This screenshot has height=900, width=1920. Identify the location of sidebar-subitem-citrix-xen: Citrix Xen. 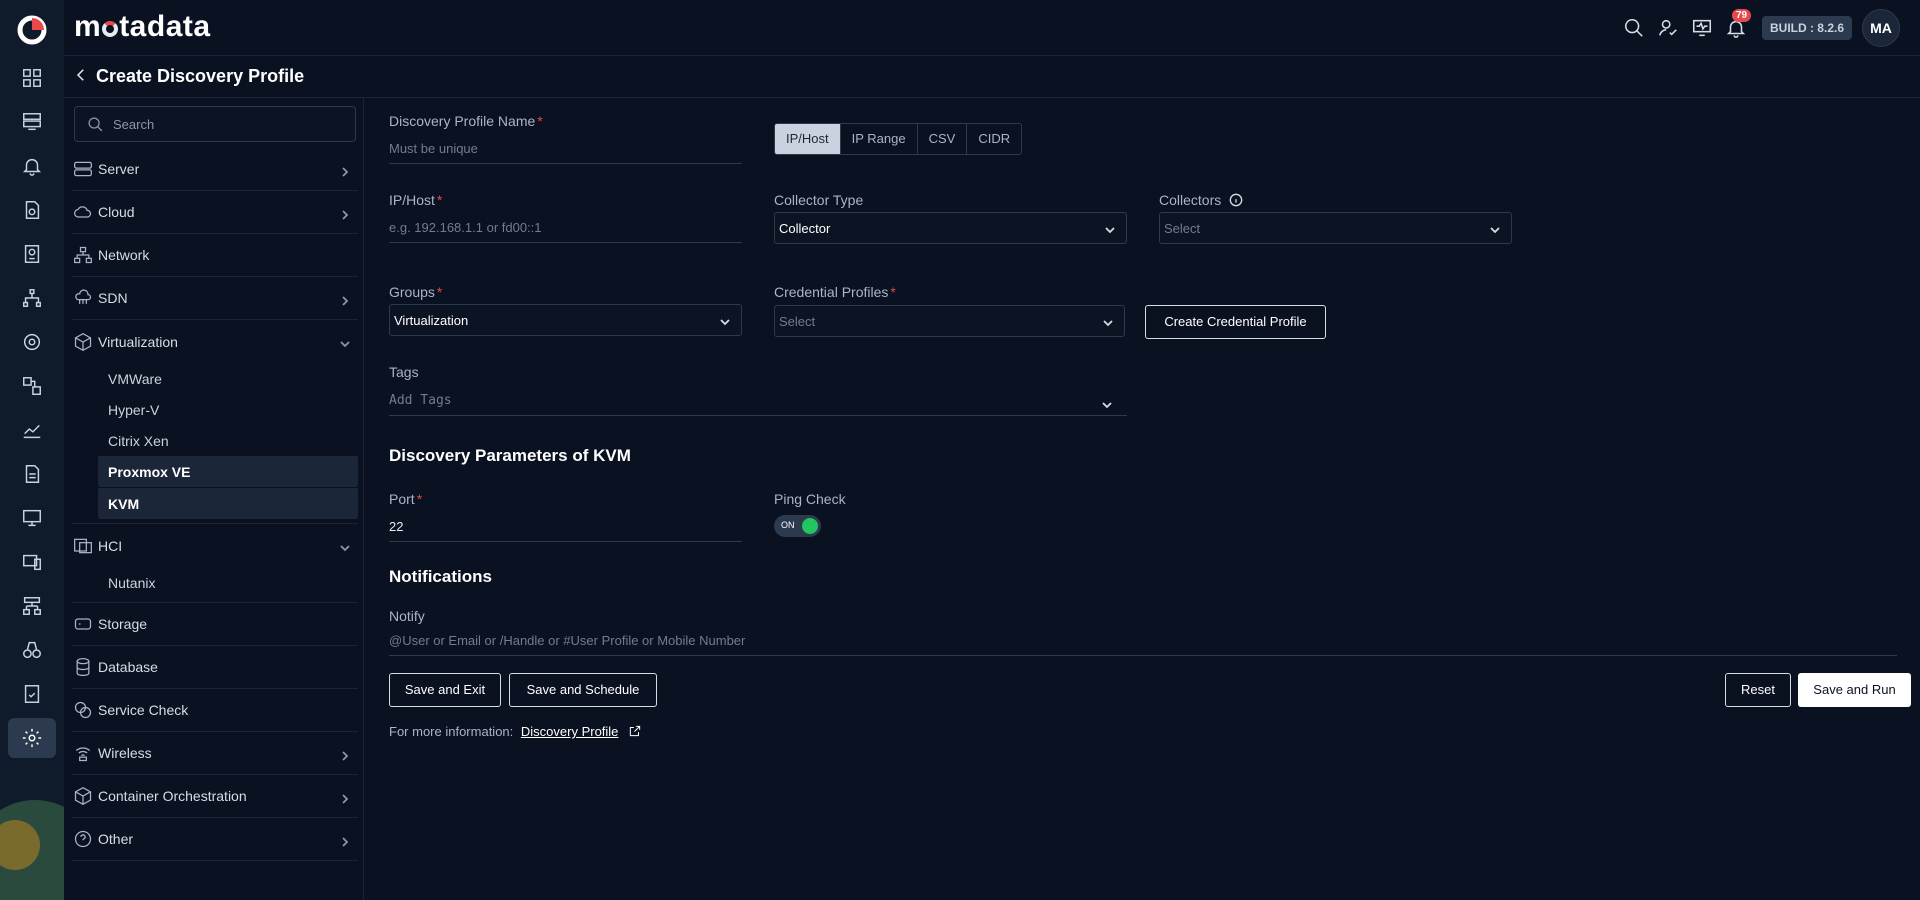
(215, 440).